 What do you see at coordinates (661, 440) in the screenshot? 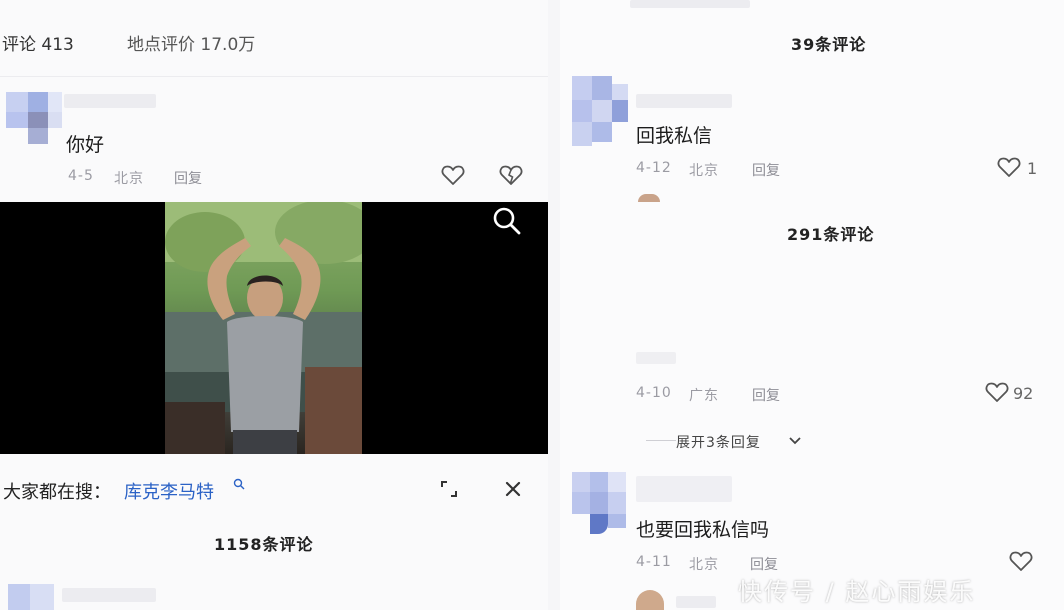
I see `expand-divider` at bounding box center [661, 440].